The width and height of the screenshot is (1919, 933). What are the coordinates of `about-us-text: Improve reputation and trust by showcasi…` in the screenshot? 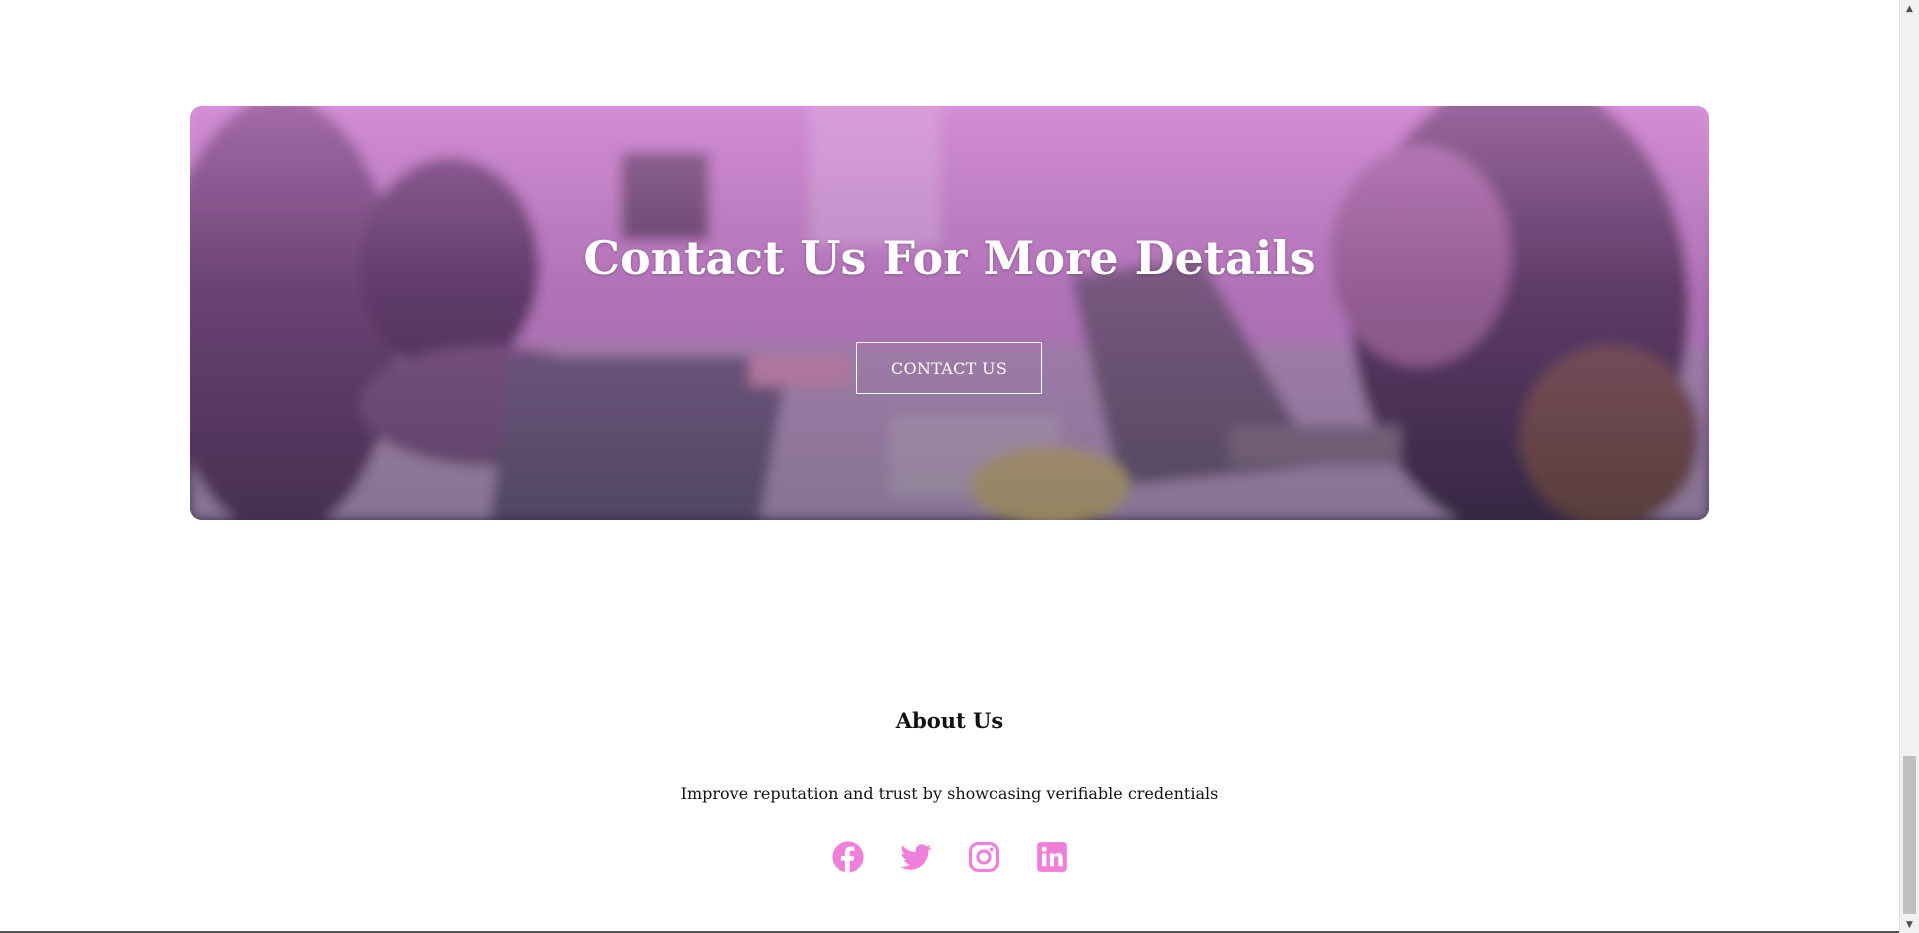 It's located at (949, 793).